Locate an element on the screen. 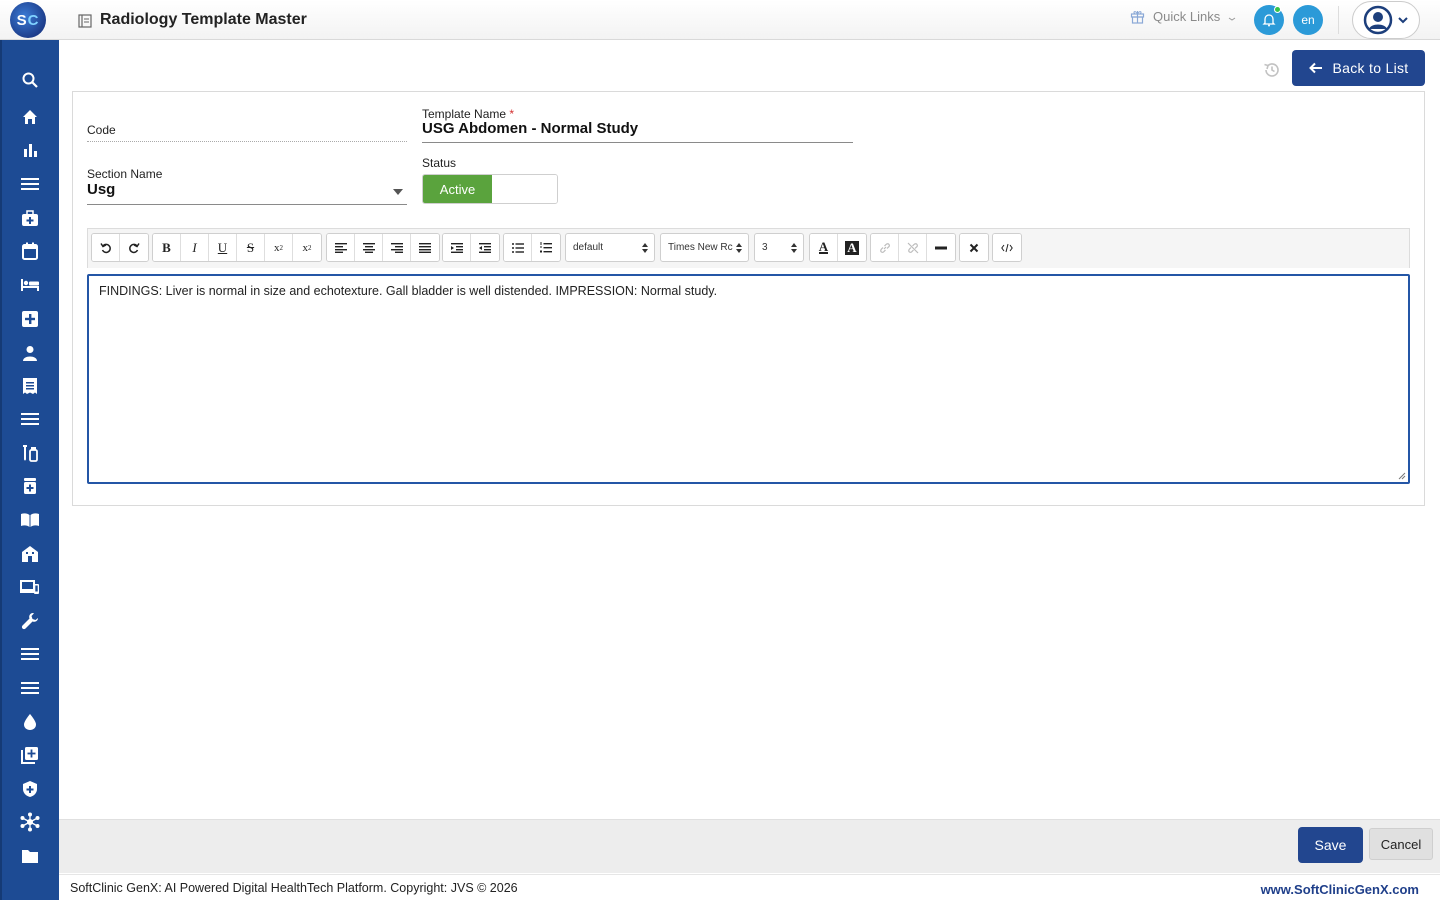 The width and height of the screenshot is (1440, 900). avatar is located at coordinates (1378, 20).